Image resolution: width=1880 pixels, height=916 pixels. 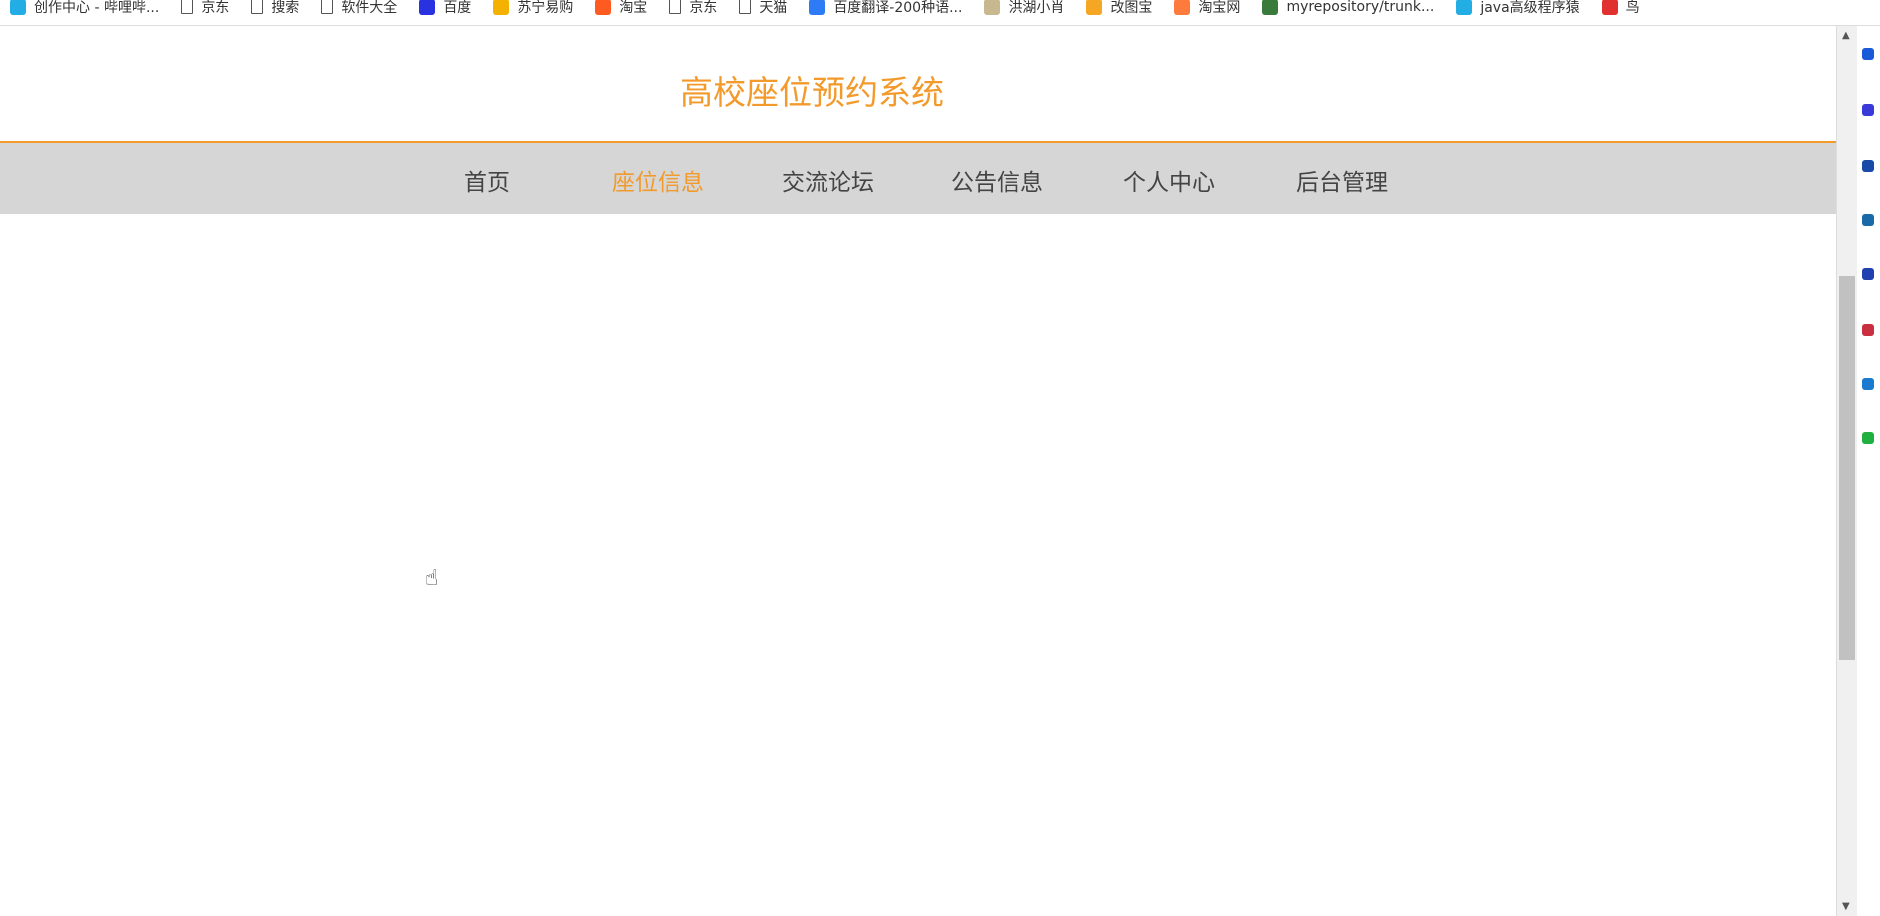 What do you see at coordinates (828, 180) in the screenshot?
I see `nav-forum: 交流论坛` at bounding box center [828, 180].